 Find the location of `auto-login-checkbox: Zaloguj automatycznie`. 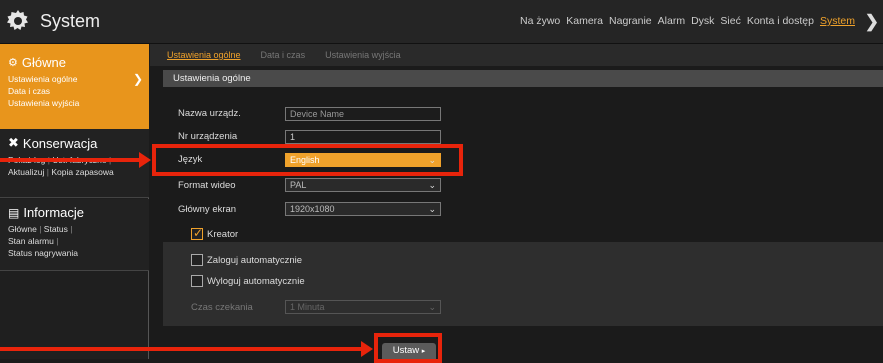

auto-login-checkbox: Zaloguj automatycznie is located at coordinates (246, 260).